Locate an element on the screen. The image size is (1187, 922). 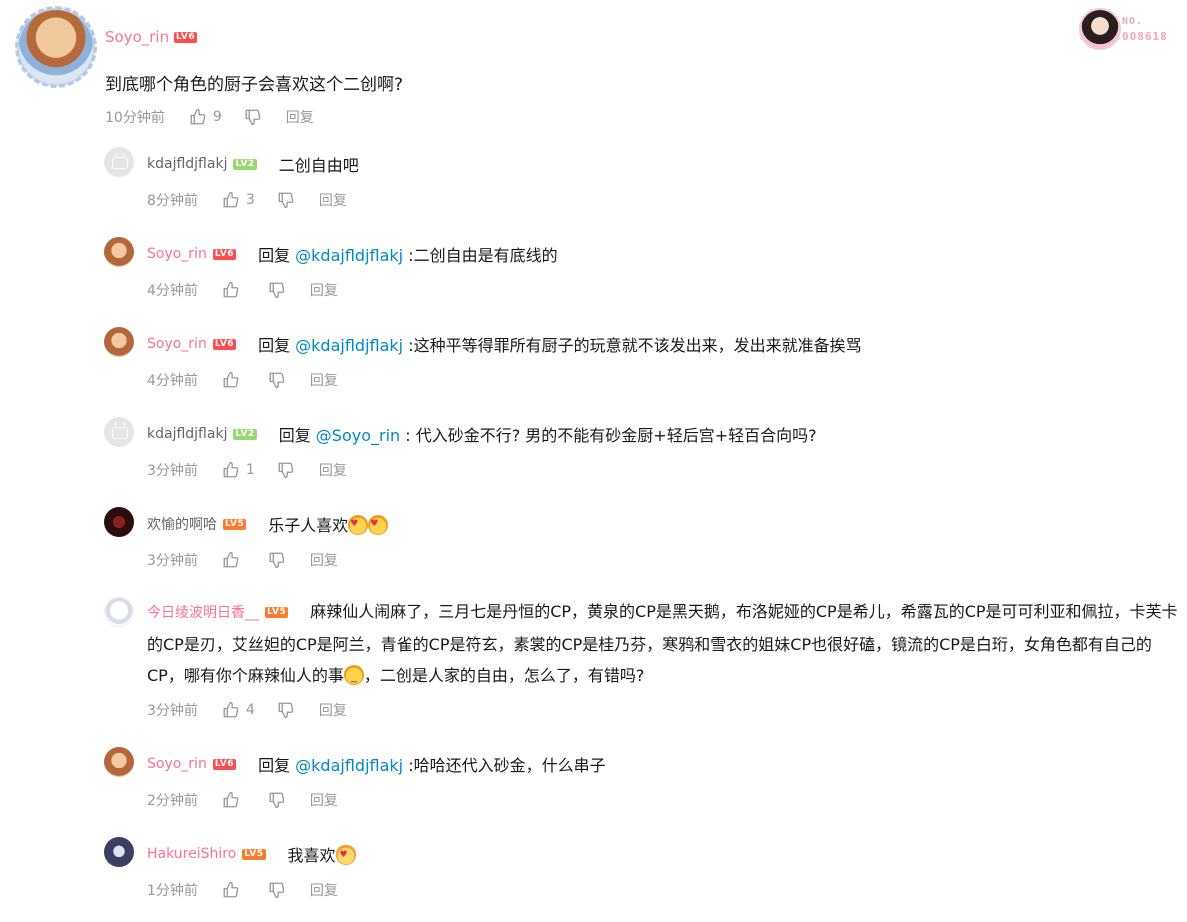
badge-no-label: NO. is located at coordinates (1133, 21).